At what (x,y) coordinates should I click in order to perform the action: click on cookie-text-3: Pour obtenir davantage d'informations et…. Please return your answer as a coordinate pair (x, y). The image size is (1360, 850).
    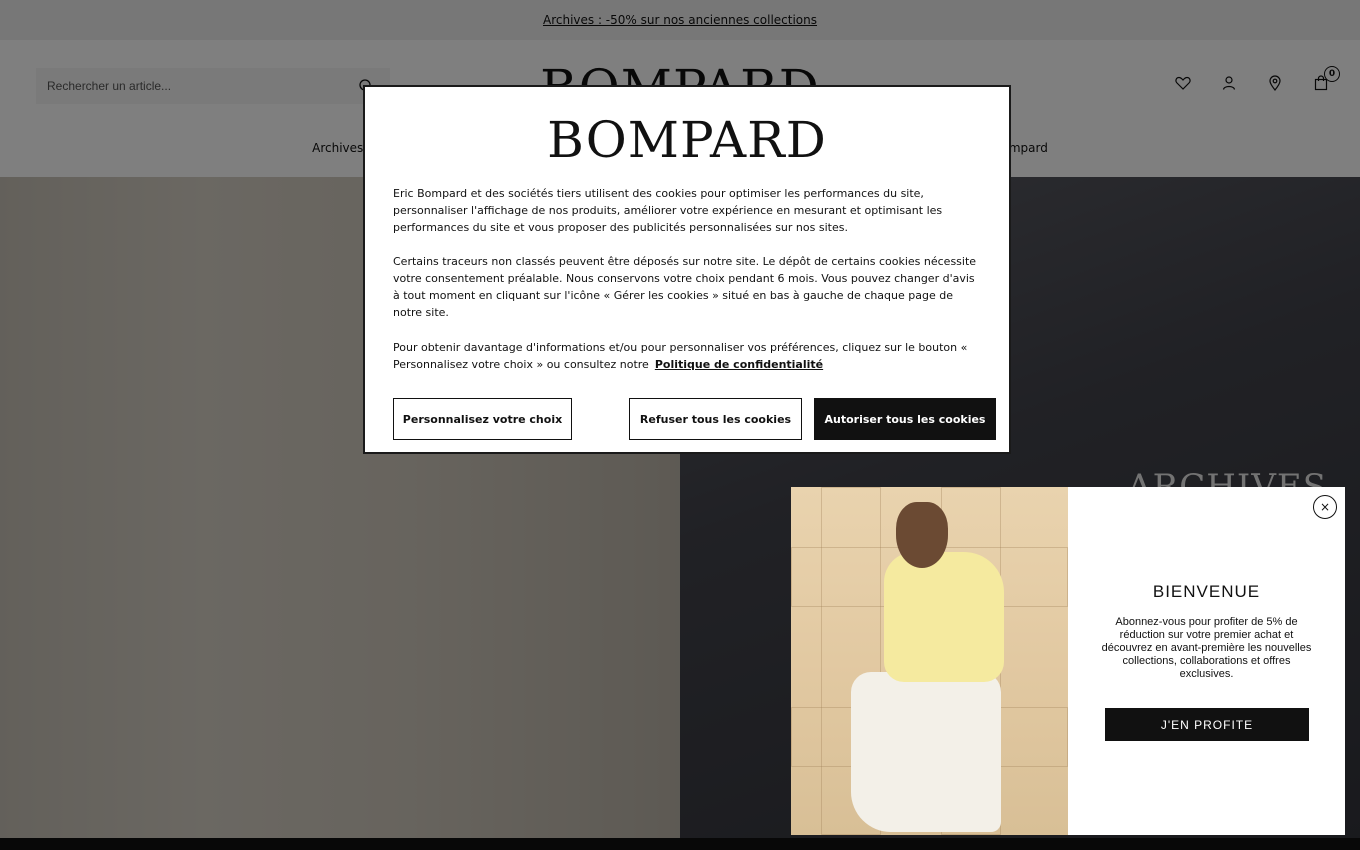
    Looking at the image, I should click on (688, 356).